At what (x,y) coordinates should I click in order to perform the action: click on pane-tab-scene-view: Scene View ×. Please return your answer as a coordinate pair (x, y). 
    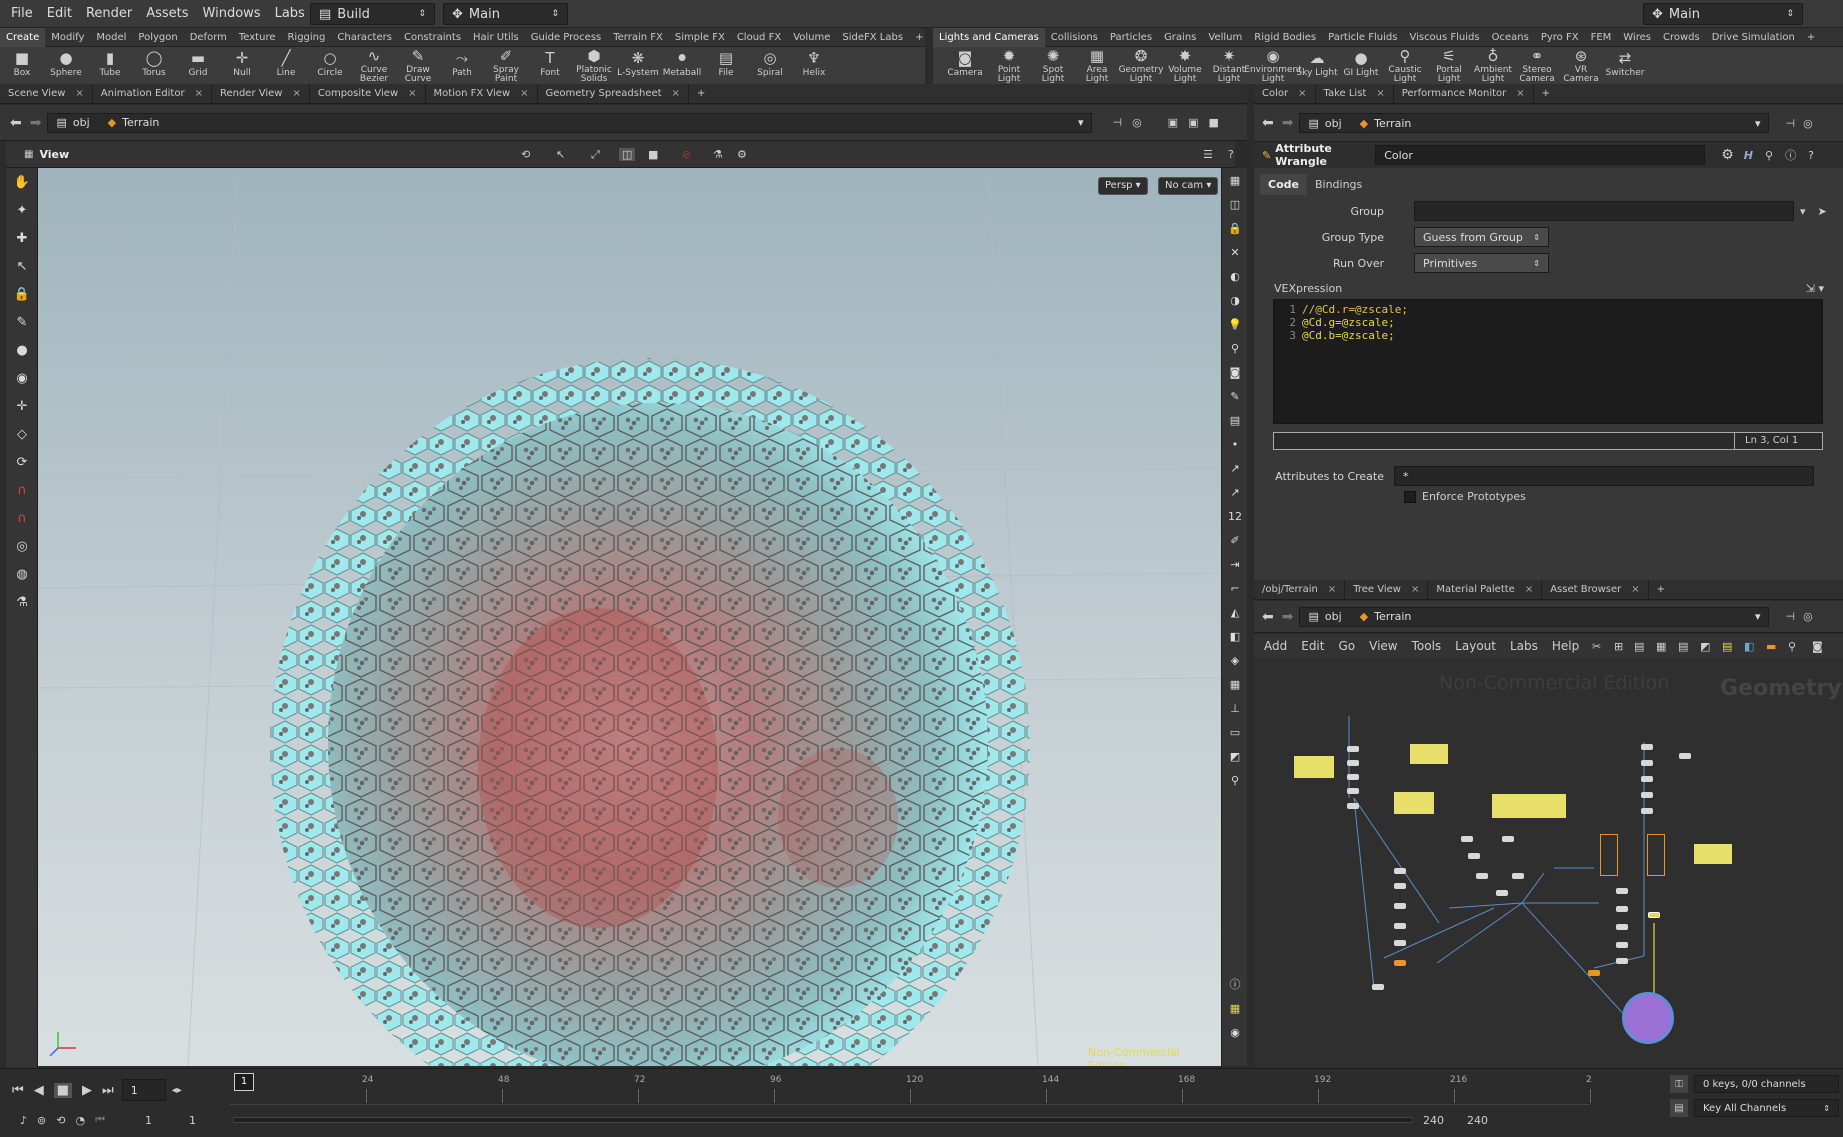
    Looking at the image, I should click on (46, 93).